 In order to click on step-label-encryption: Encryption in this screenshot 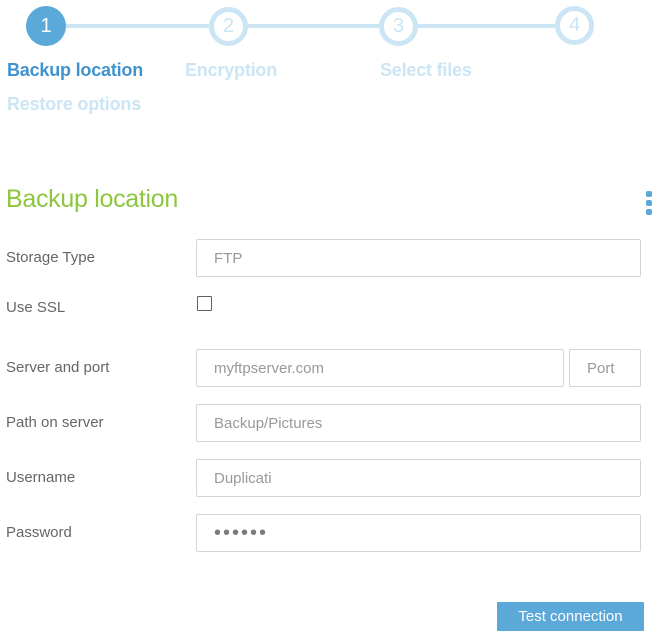, I will do `click(231, 70)`.